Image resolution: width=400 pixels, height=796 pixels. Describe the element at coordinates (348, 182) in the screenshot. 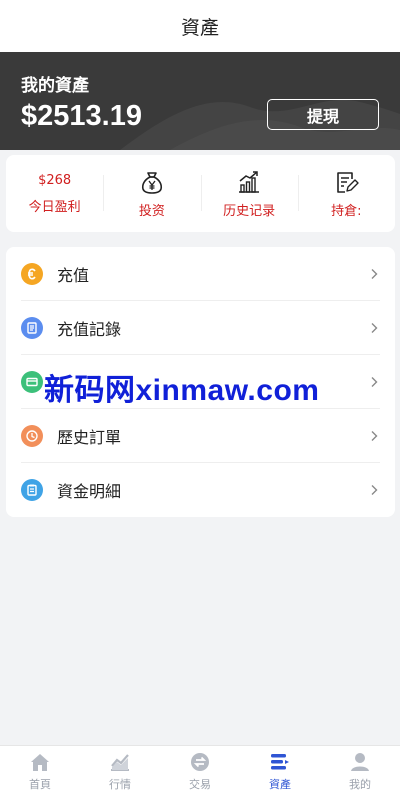

I see `document-edit-icon` at that location.